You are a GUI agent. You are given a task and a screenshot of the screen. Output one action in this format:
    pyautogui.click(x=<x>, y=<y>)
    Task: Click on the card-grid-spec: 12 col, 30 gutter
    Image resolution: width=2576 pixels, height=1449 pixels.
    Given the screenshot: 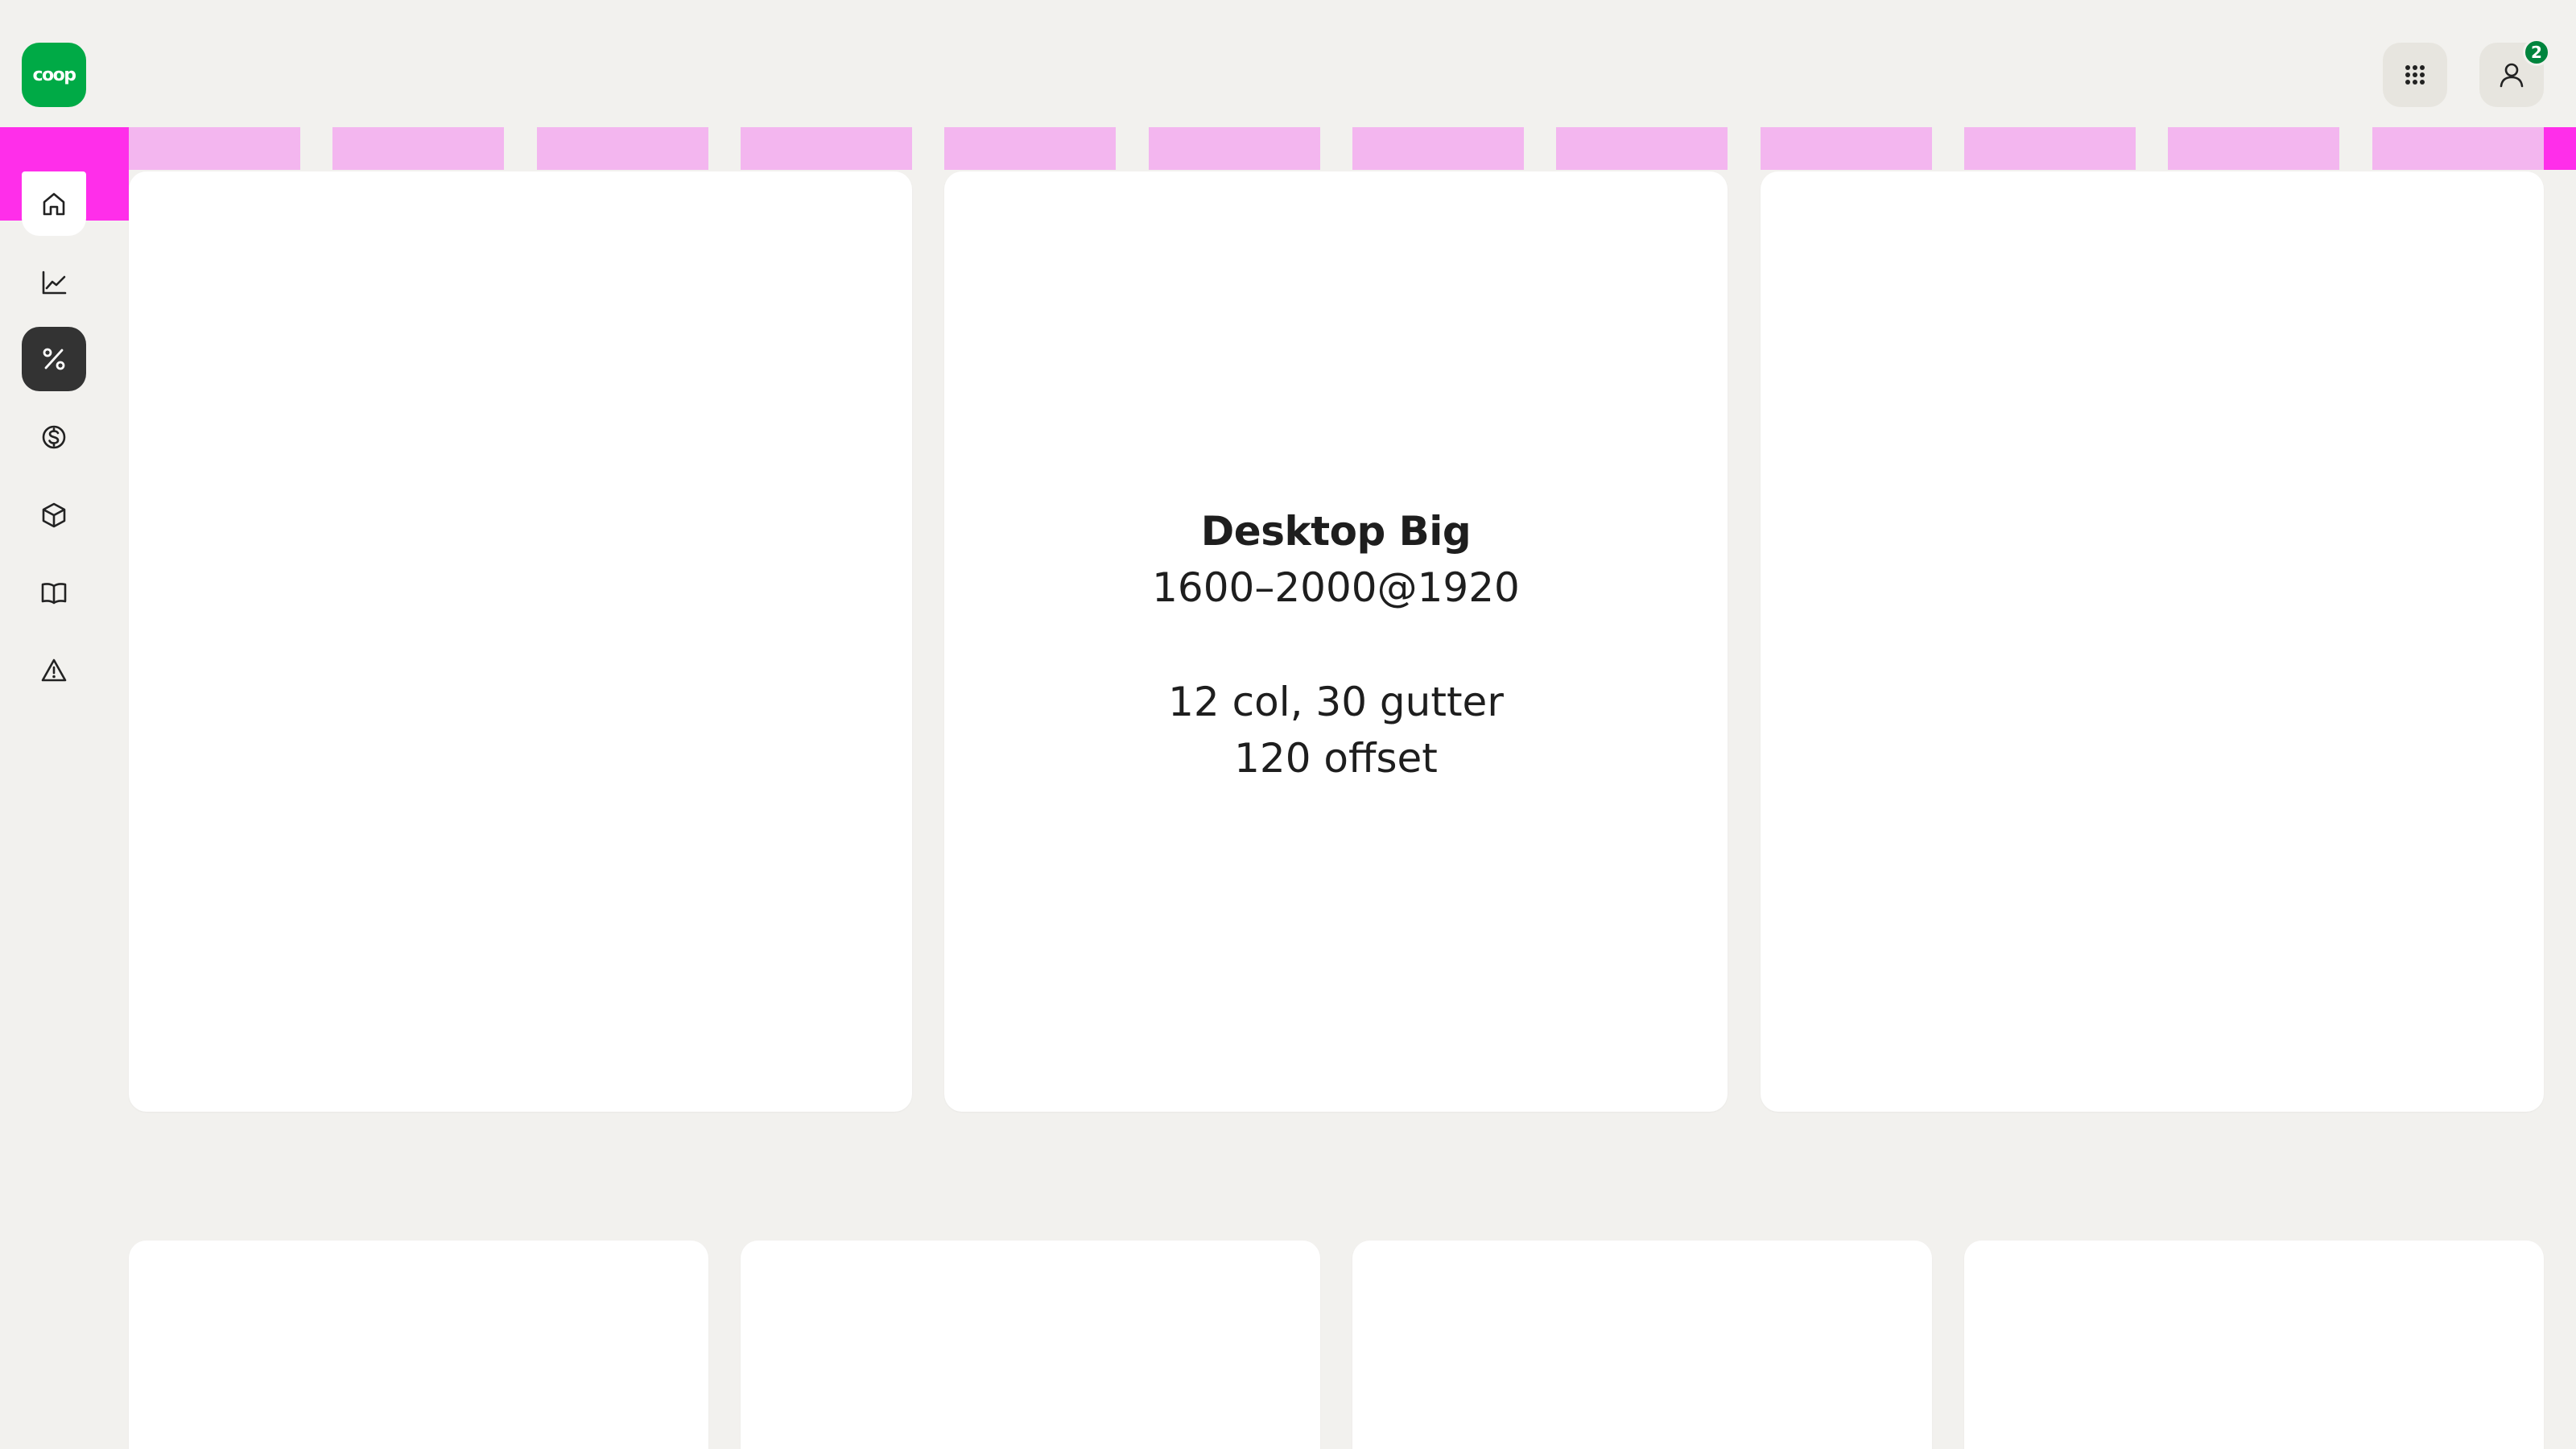 What is the action you would take?
    pyautogui.click(x=1336, y=702)
    